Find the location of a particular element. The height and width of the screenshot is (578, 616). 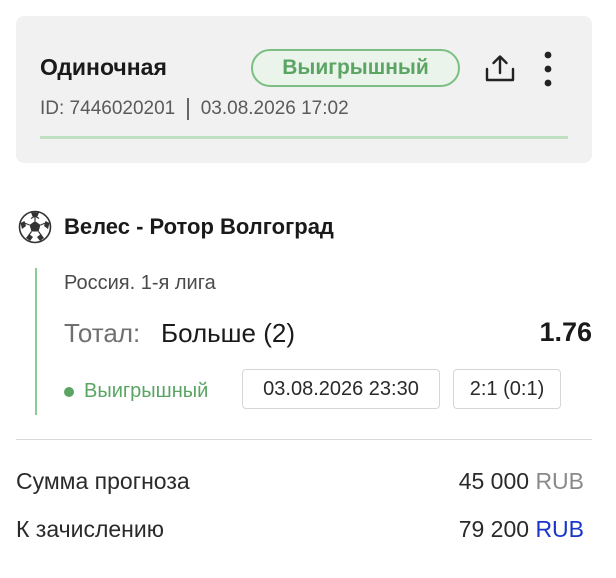

share-icon is located at coordinates (500, 68).